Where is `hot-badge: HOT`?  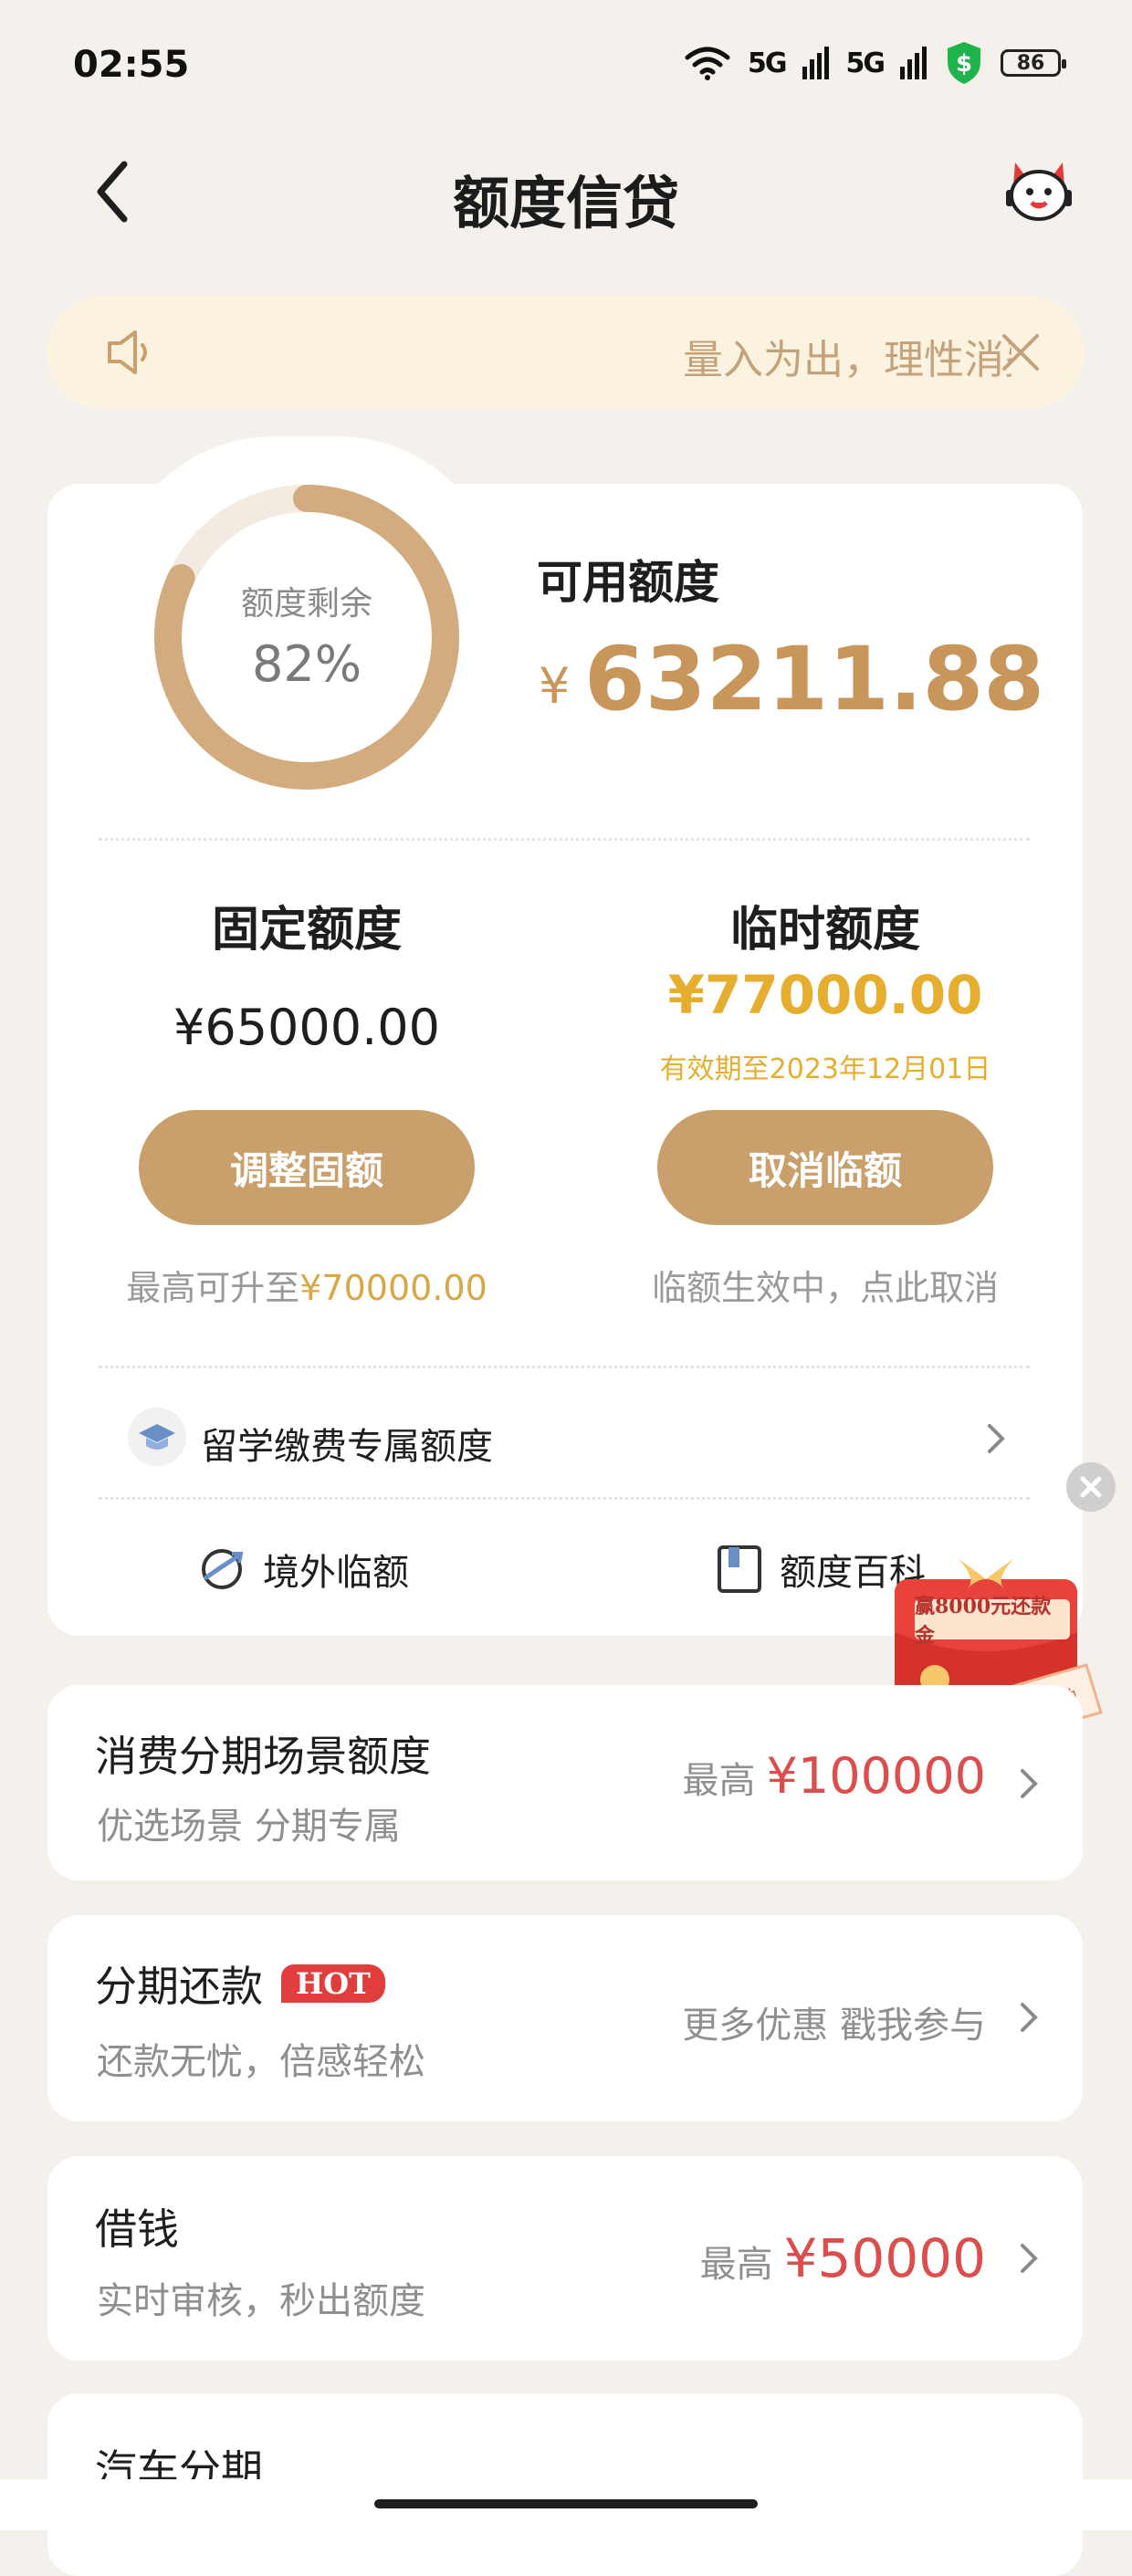
hot-badge: HOT is located at coordinates (333, 1983).